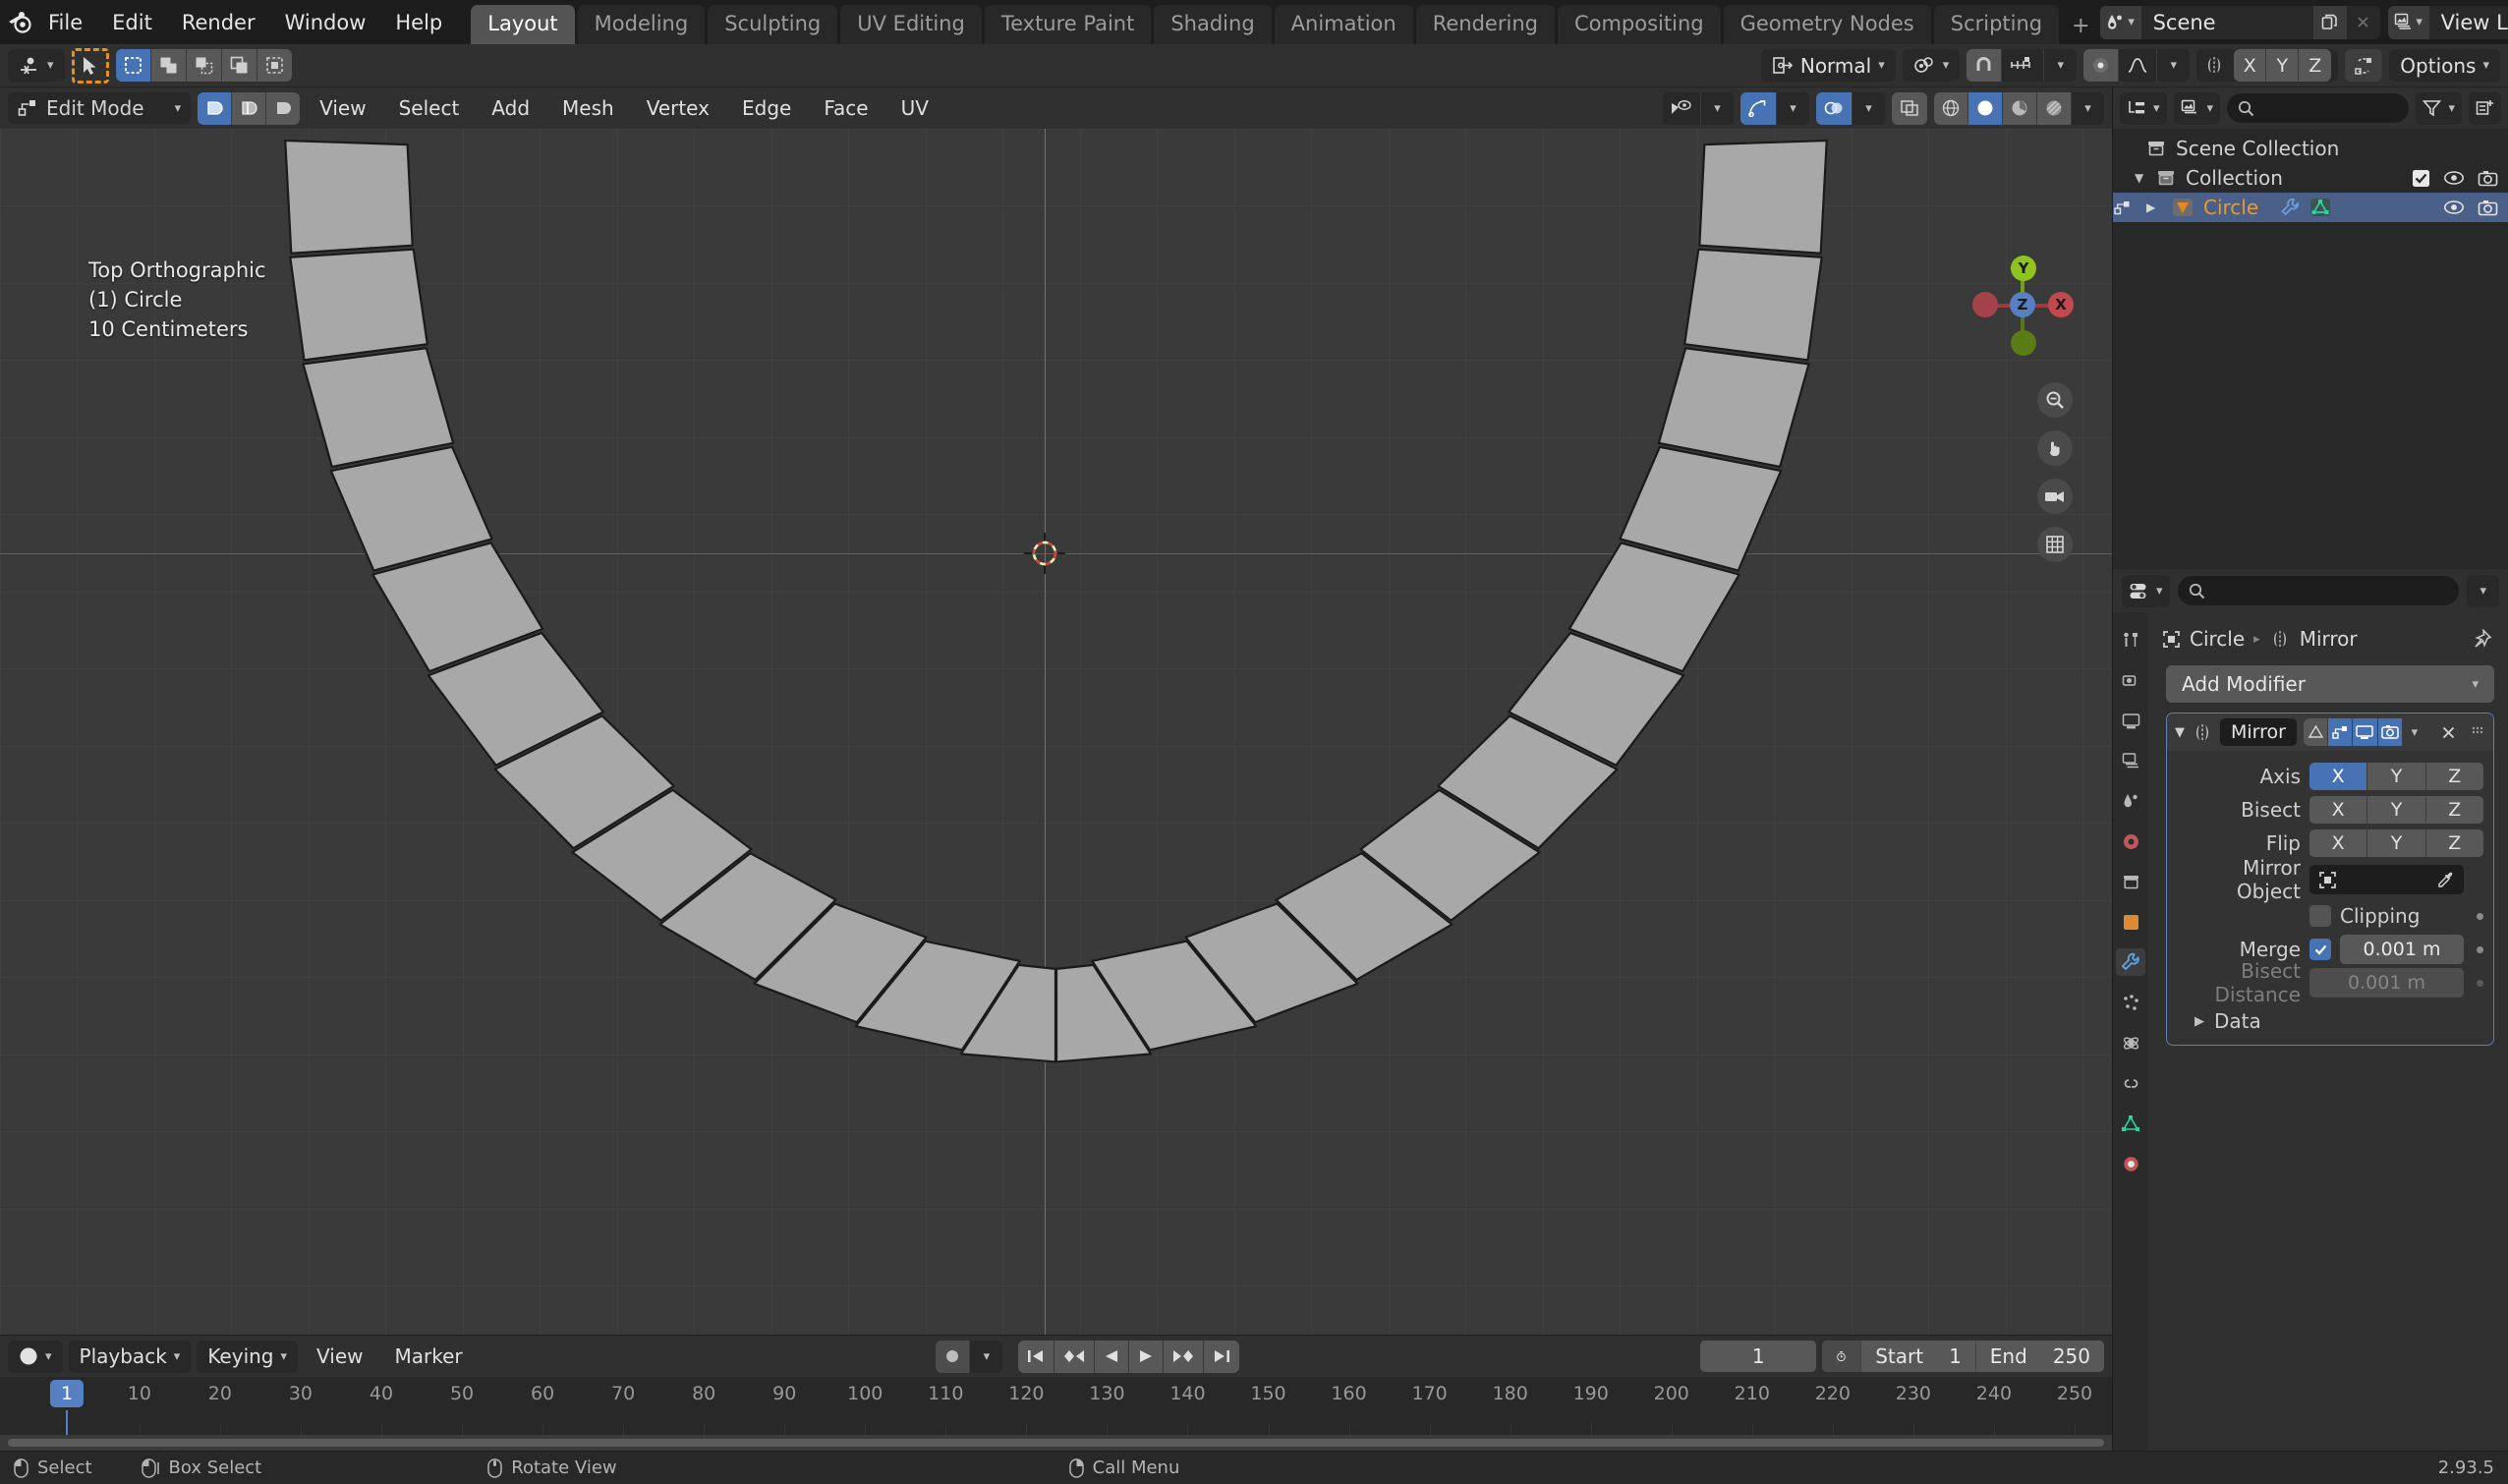 This screenshot has height=1484, width=2508. What do you see at coordinates (2310, 178) in the screenshot?
I see `outliner-row-collection: ▼ Collection` at bounding box center [2310, 178].